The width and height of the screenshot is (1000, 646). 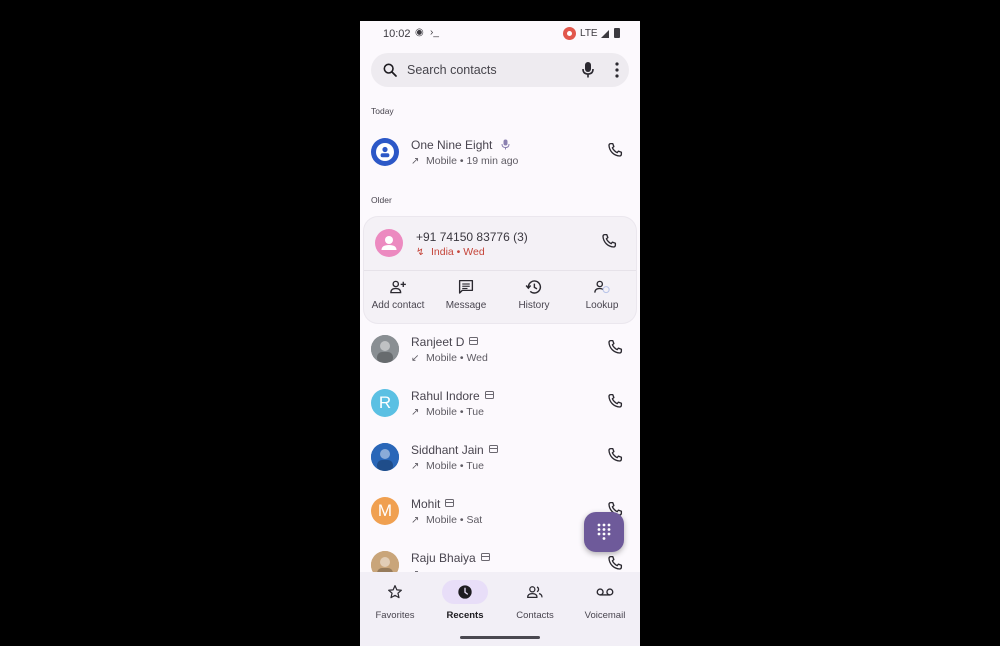 I want to click on nav-recents: Recents, so click(x=465, y=609).